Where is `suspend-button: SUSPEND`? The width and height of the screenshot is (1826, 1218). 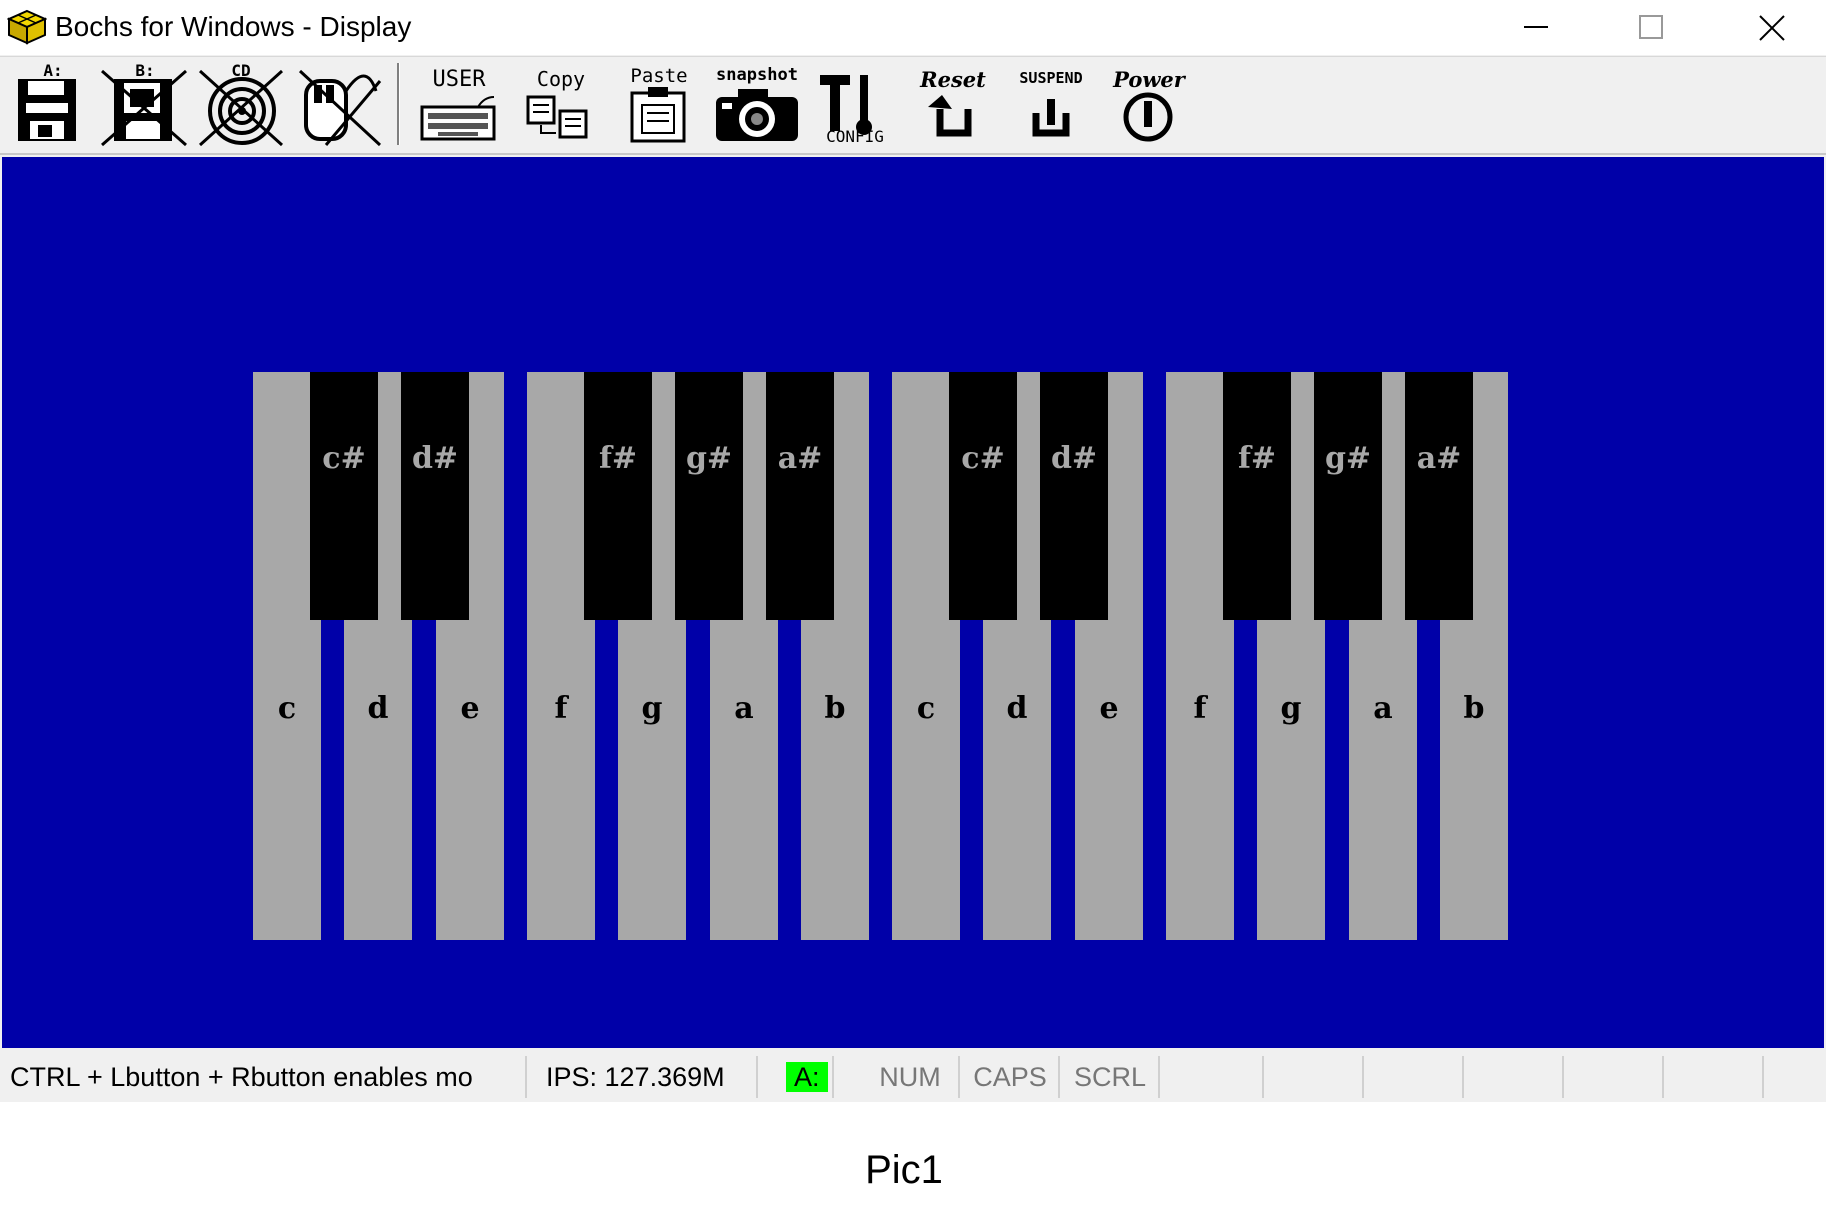 suspend-button: SUSPEND is located at coordinates (1051, 104).